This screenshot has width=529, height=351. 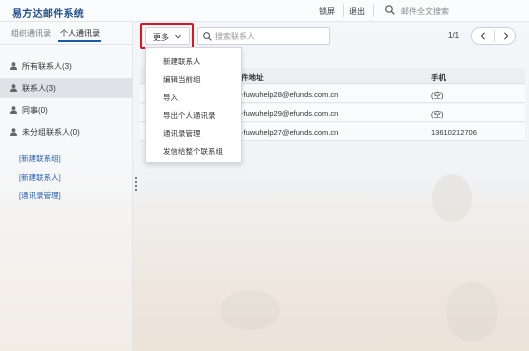 What do you see at coordinates (193, 97) in the screenshot?
I see `menu-item-import: 导入` at bounding box center [193, 97].